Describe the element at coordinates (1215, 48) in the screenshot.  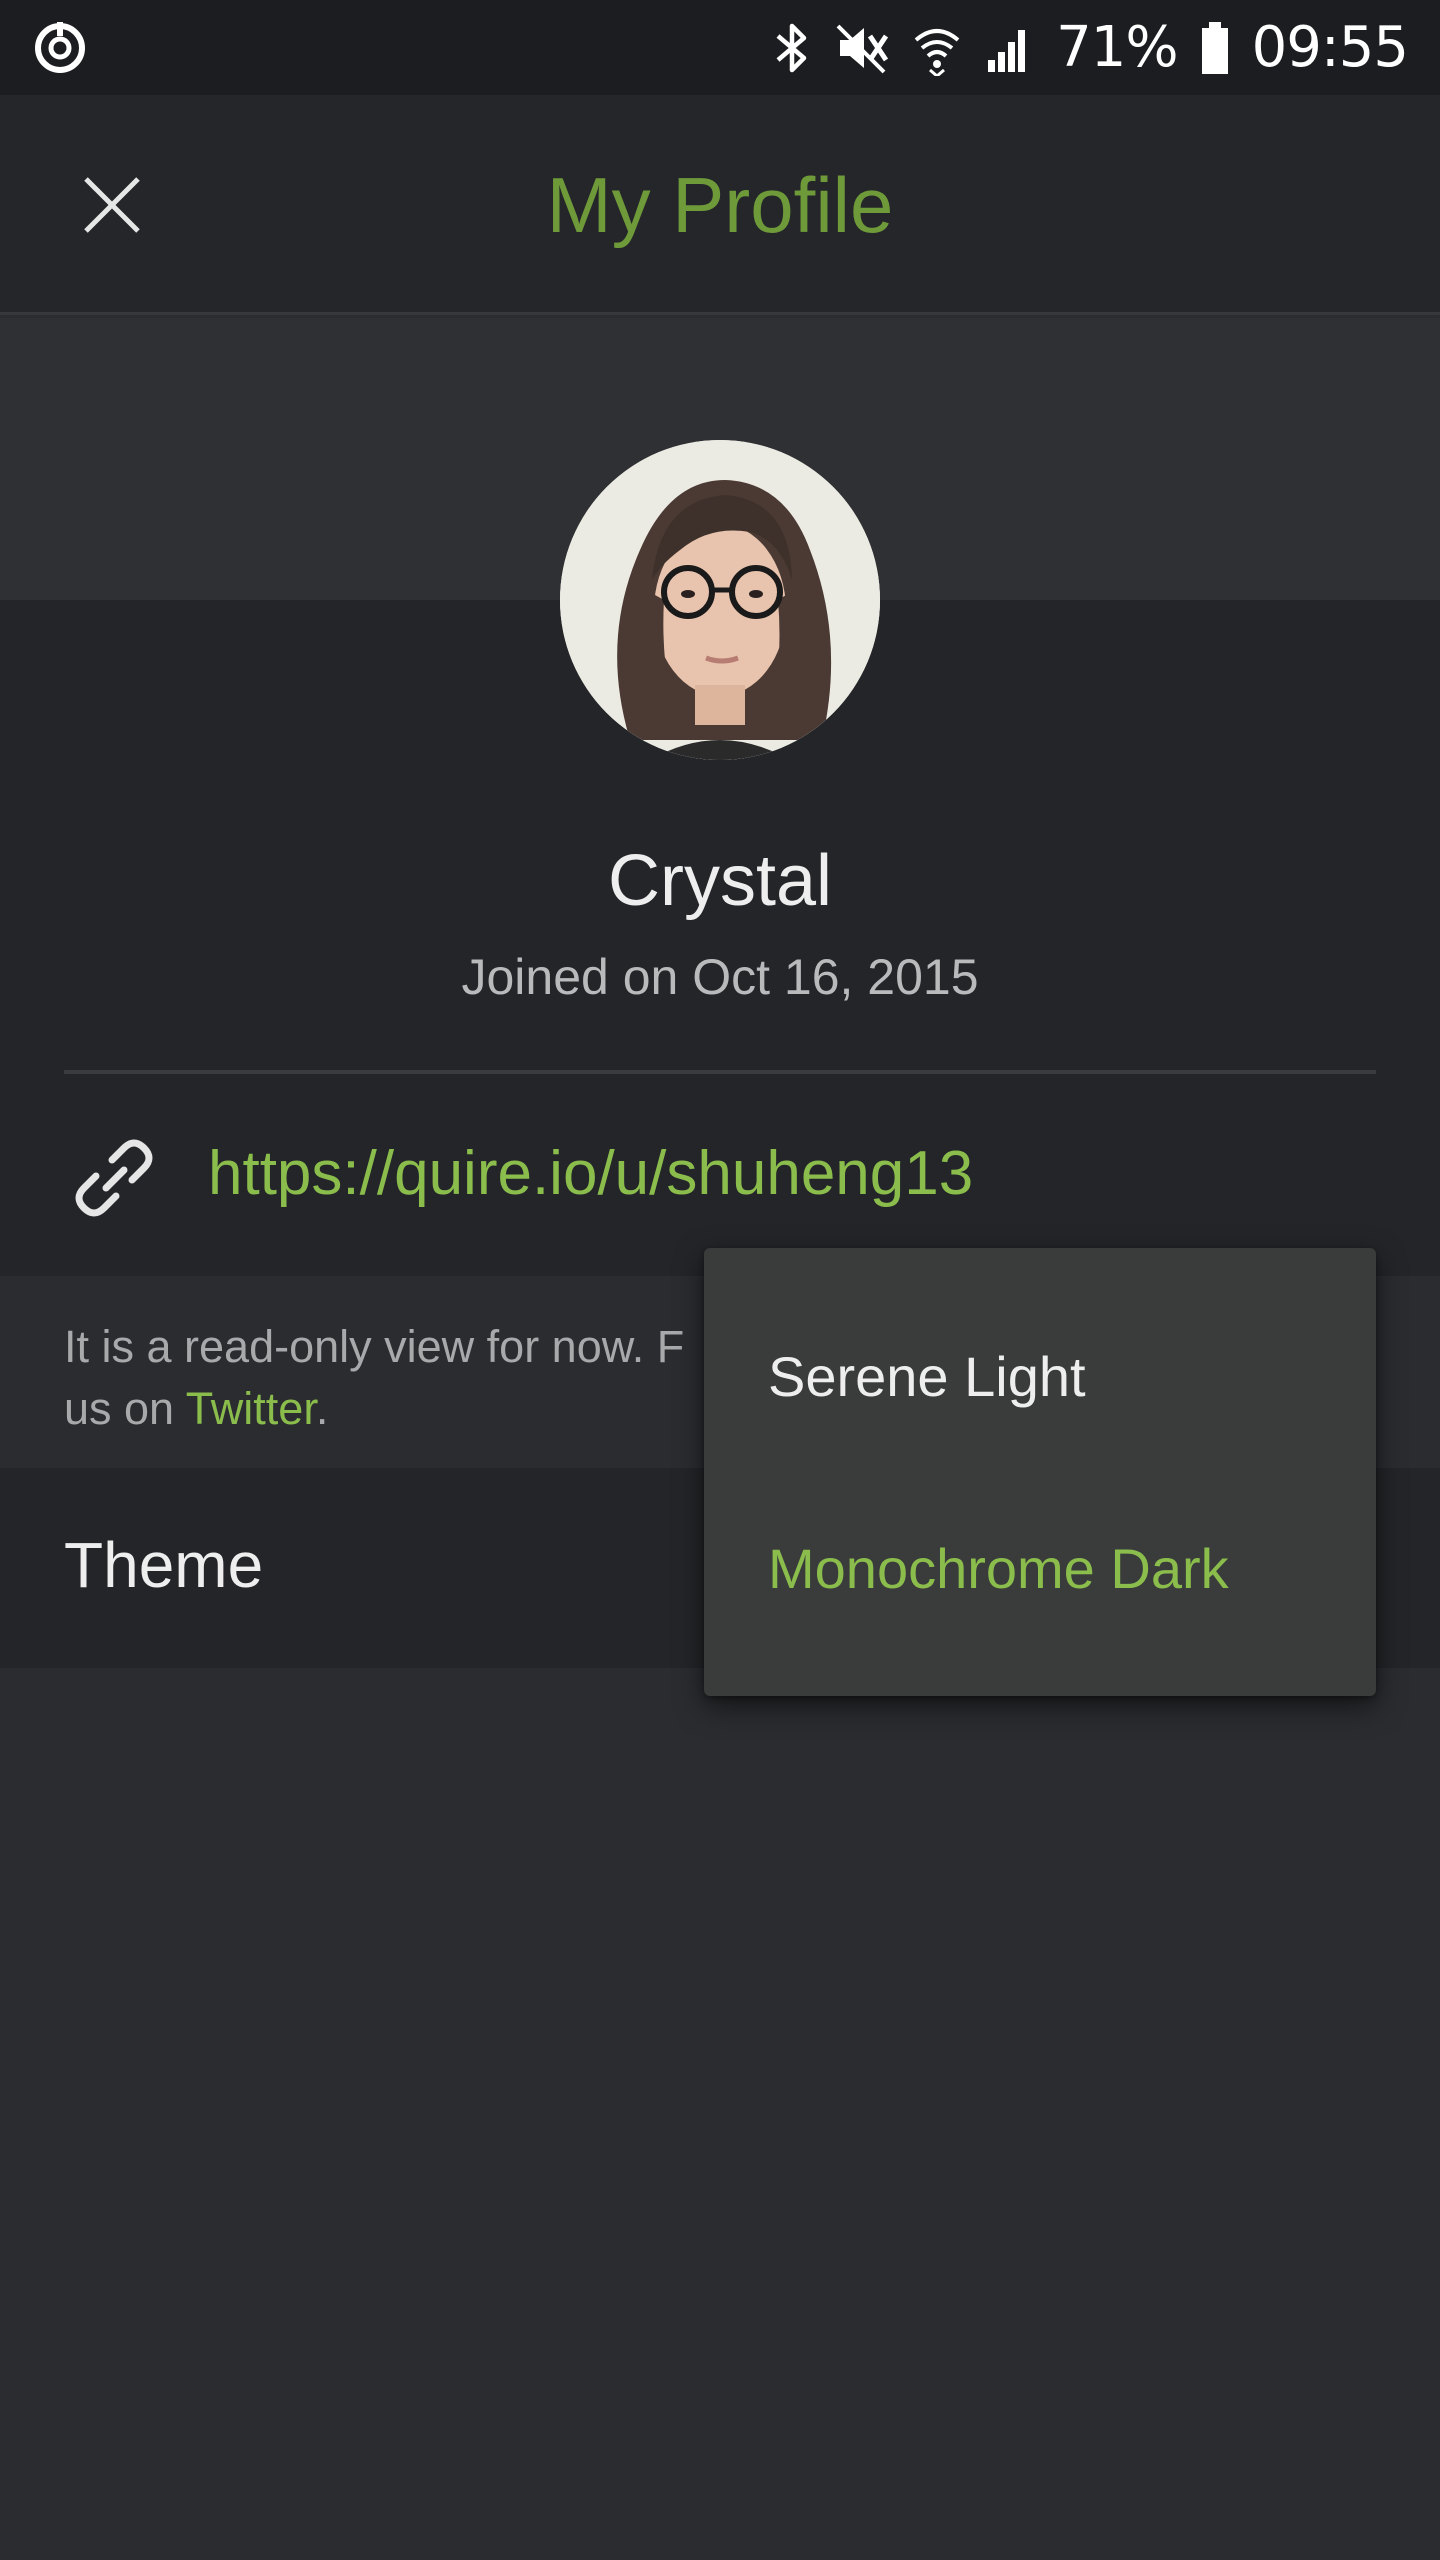
I see `battery-icon` at that location.